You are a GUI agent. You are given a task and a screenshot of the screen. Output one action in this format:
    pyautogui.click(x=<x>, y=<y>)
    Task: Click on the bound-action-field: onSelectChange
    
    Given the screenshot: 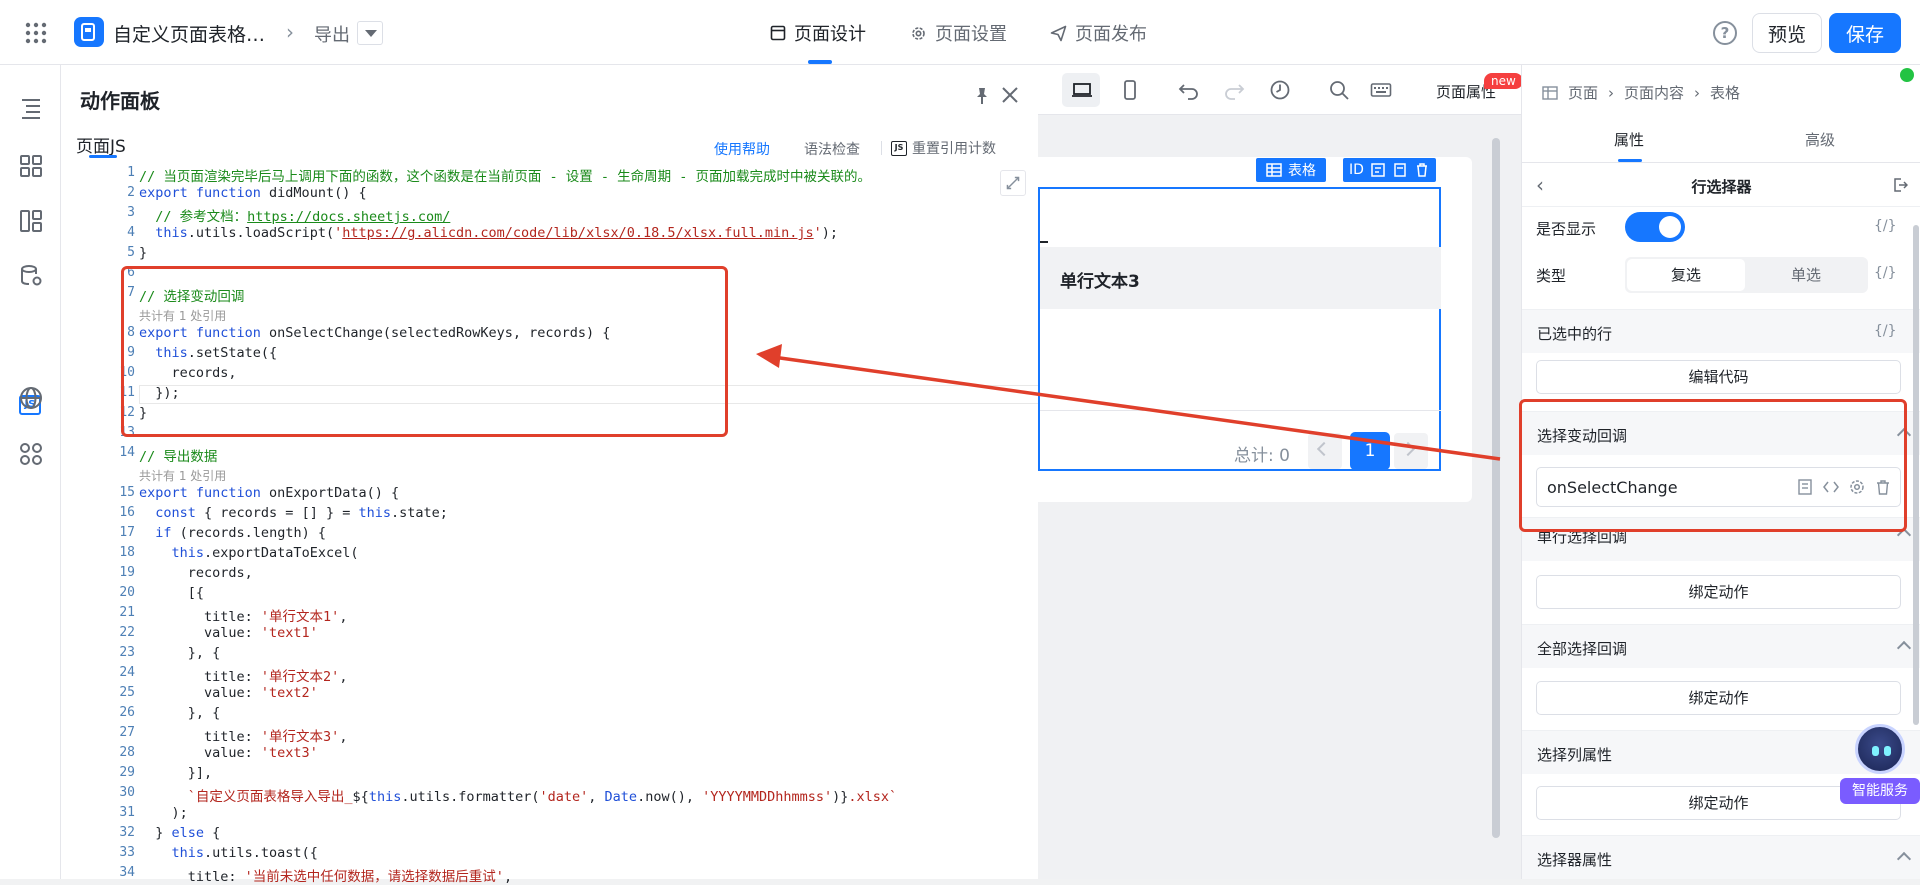 What is the action you would take?
    pyautogui.click(x=1718, y=487)
    